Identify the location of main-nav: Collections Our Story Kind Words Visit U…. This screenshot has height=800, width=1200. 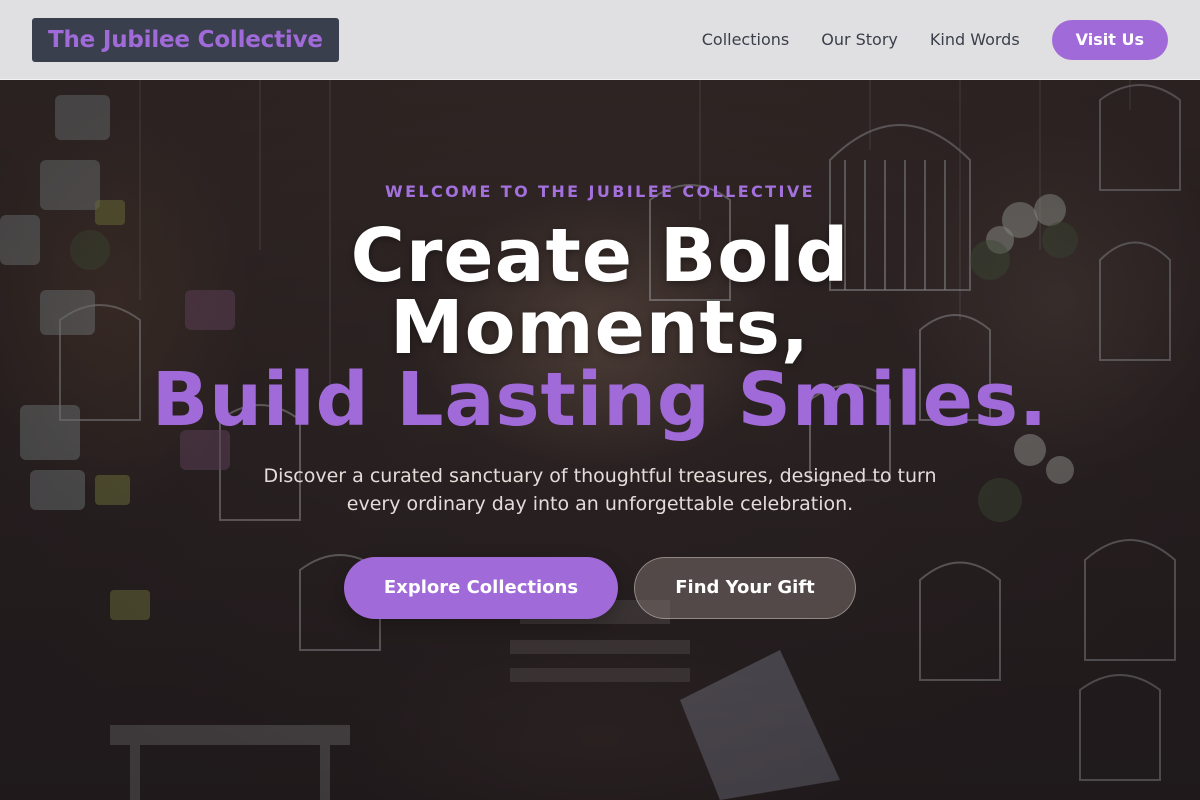
(935, 39).